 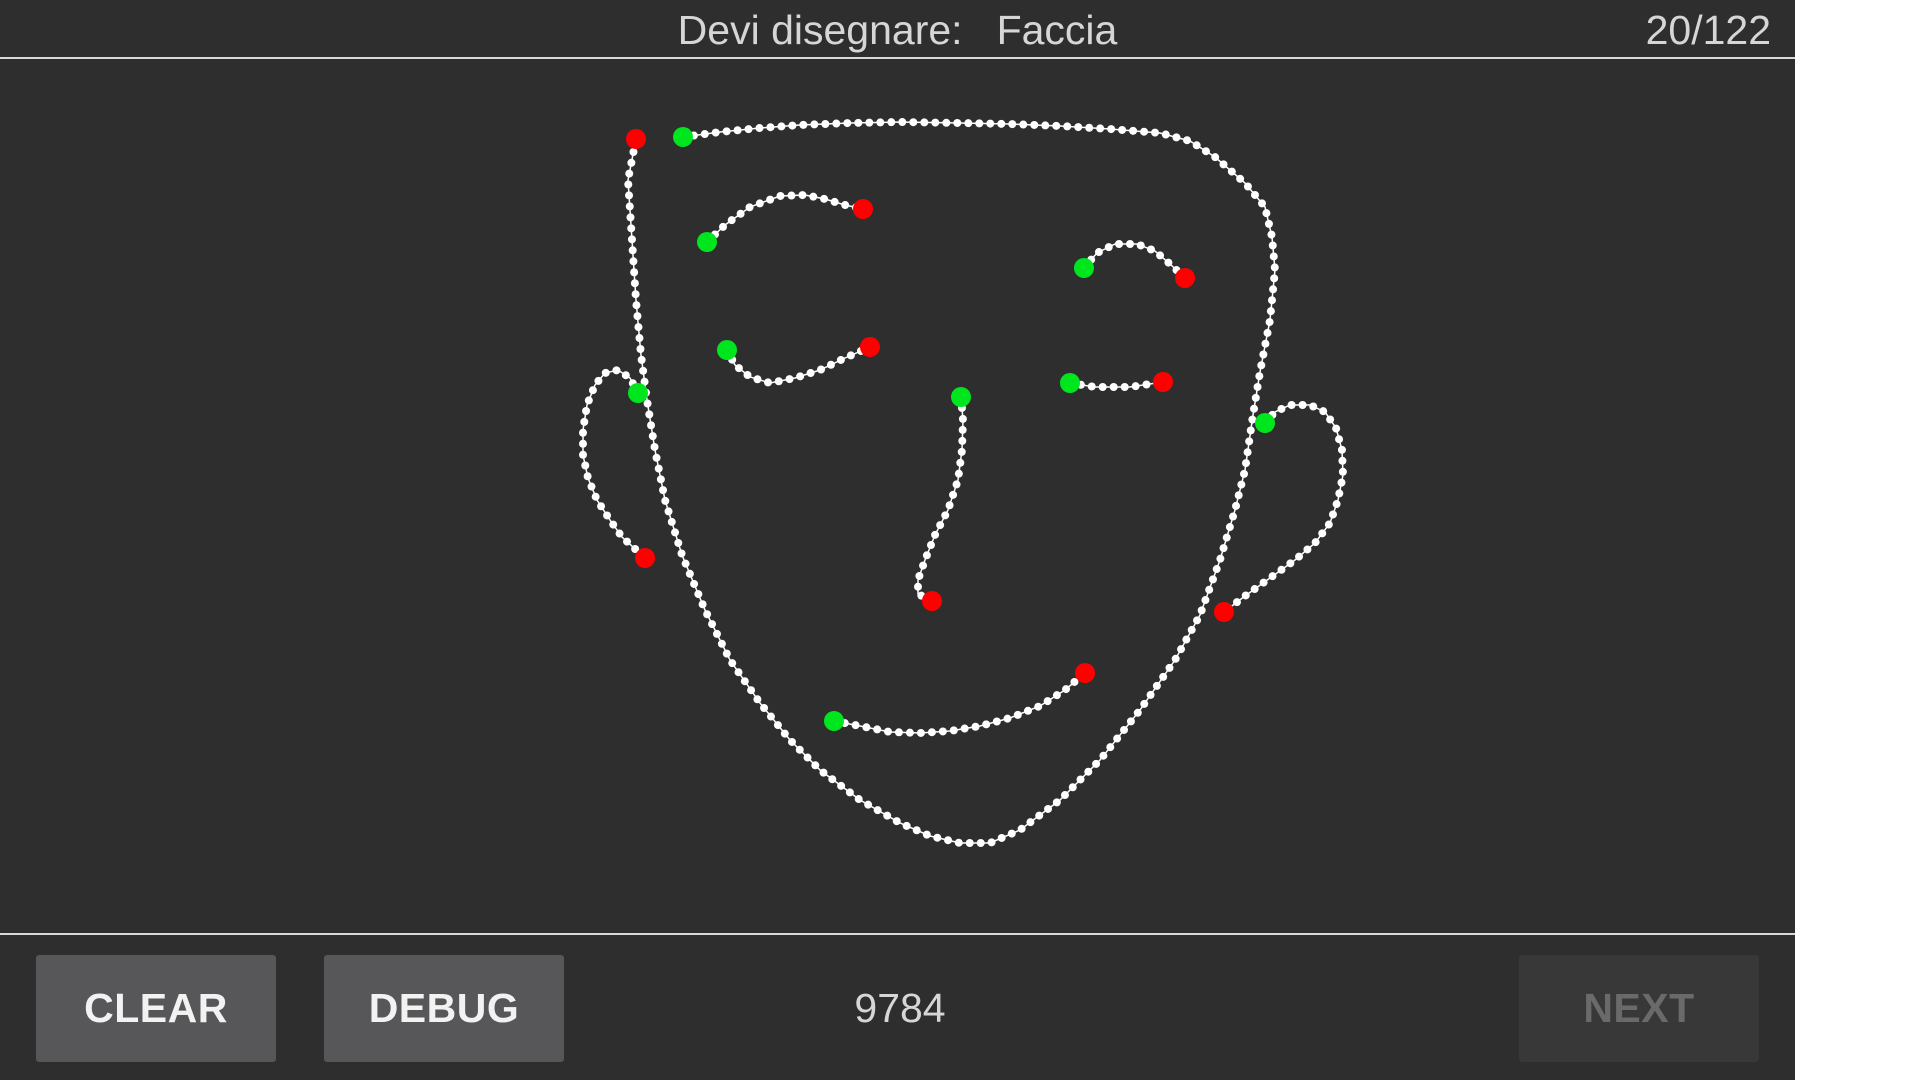 What do you see at coordinates (820, 30) in the screenshot?
I see `prompt-label: Devi disegnare:` at bounding box center [820, 30].